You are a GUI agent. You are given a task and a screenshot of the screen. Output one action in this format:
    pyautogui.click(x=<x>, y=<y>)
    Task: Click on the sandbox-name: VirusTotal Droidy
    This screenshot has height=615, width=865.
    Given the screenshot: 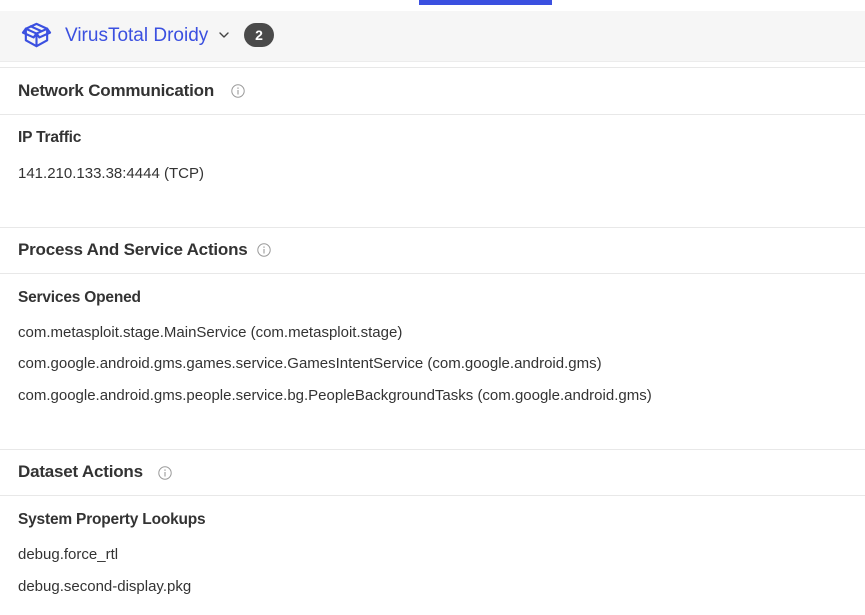 What is the action you would take?
    pyautogui.click(x=136, y=36)
    